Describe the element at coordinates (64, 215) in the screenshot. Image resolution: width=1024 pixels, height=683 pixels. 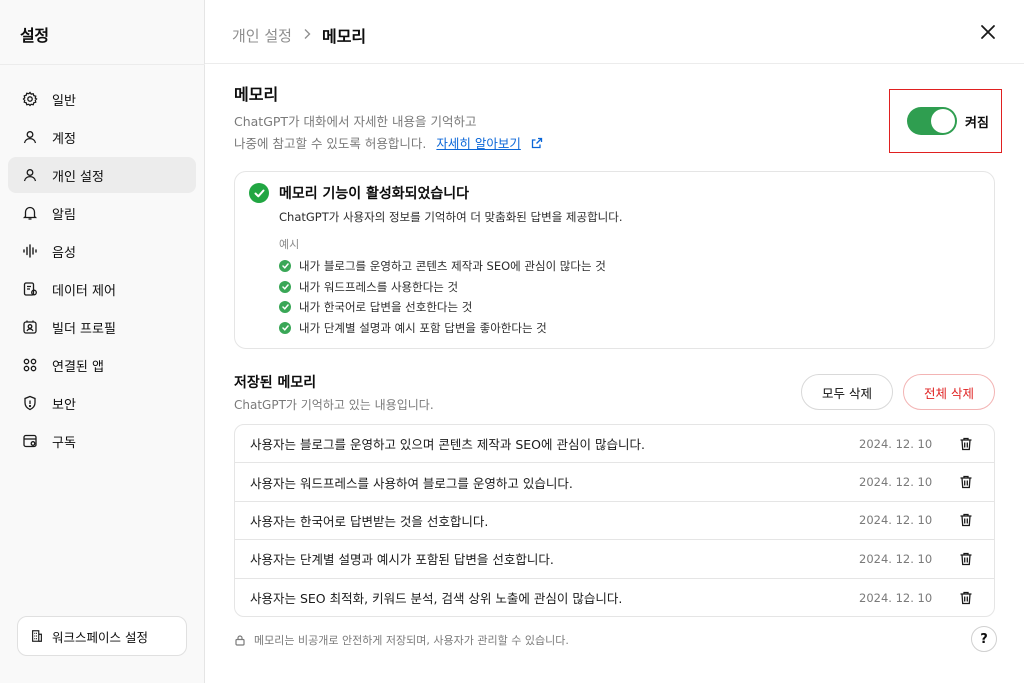
I see `sidebar-item-label: 알림` at that location.